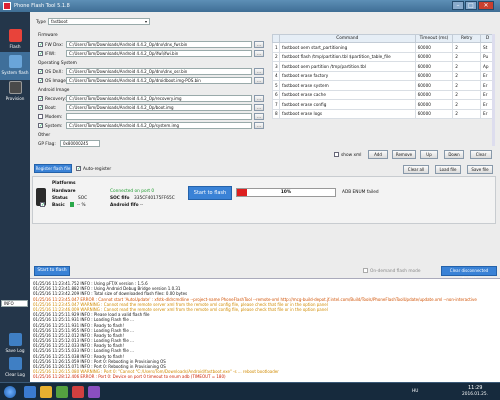 Image resolution: width=500 pixels, height=400 pixels. I want to click on clear-all-button: Clear all, so click(416, 169).